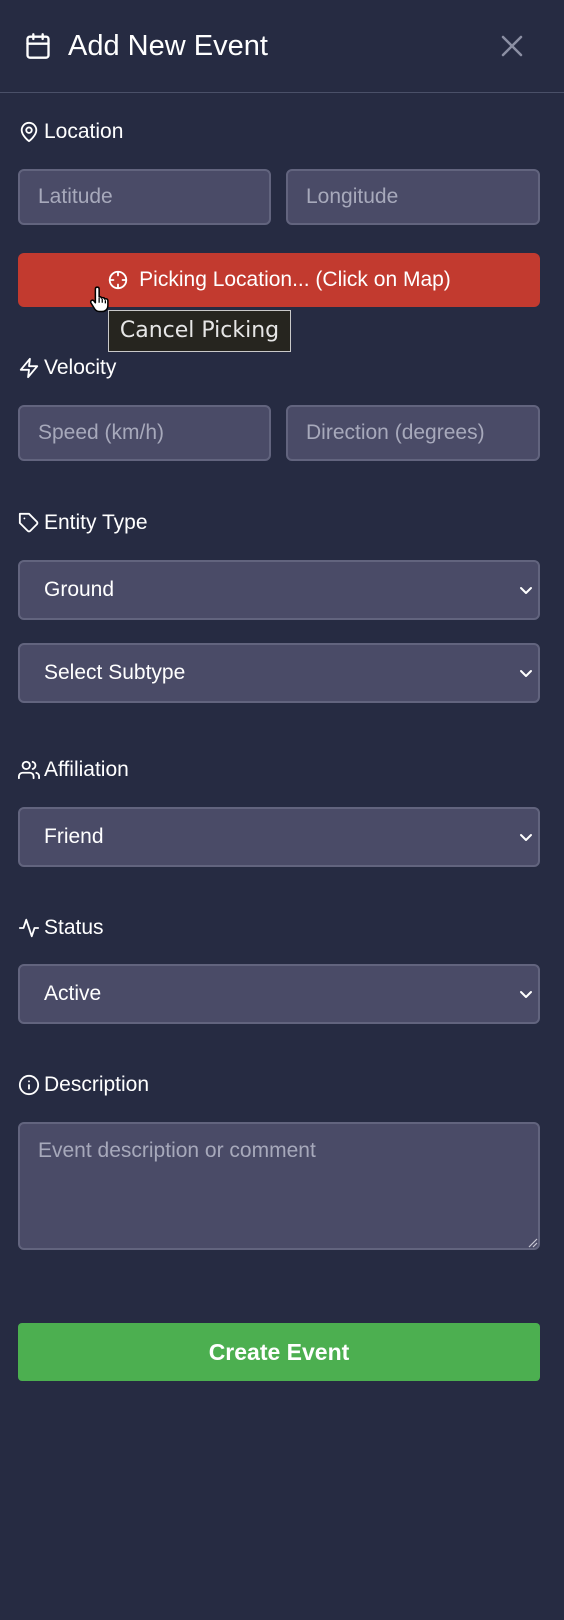 This screenshot has width=564, height=1620. I want to click on entity-subtype-value: Select Subtype, so click(115, 672).